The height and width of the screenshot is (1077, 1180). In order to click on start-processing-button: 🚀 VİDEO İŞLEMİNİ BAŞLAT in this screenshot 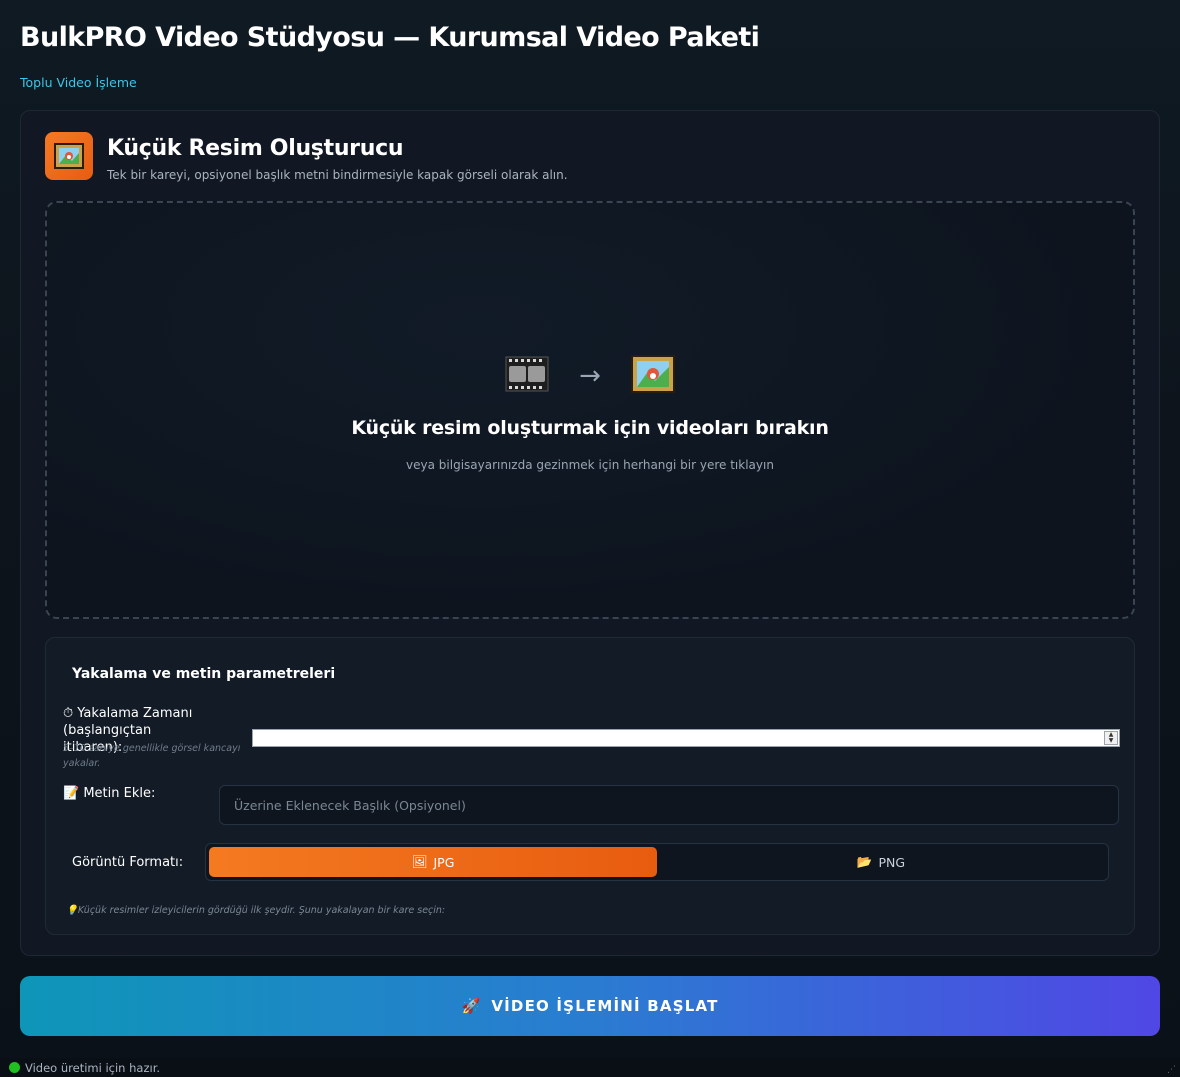, I will do `click(590, 1006)`.